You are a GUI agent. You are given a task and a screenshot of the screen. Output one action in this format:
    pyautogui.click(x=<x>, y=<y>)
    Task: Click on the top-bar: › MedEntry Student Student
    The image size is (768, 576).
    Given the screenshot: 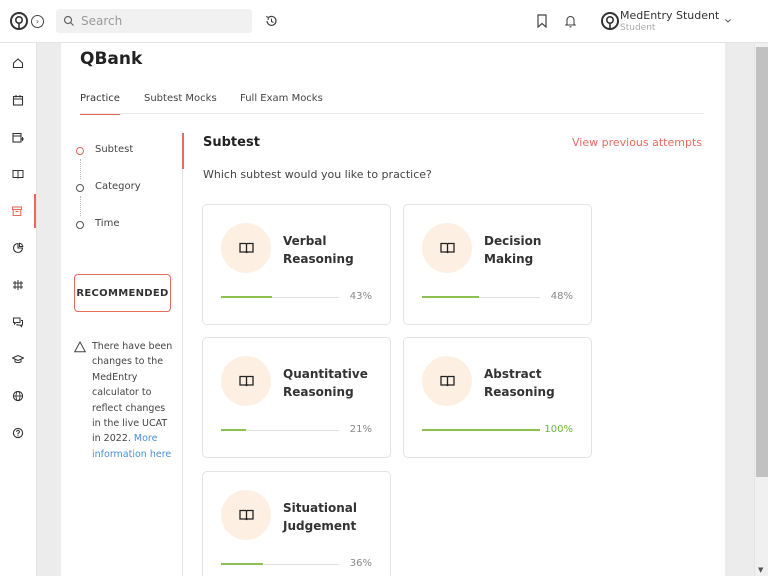 What is the action you would take?
    pyautogui.click(x=384, y=21)
    